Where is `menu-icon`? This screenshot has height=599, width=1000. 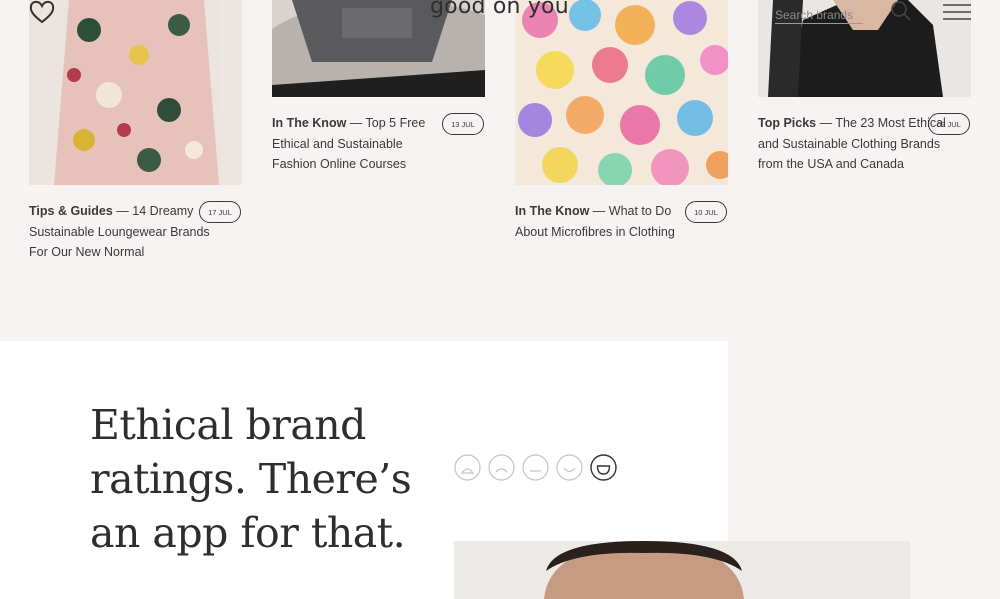
menu-icon is located at coordinates (957, 12).